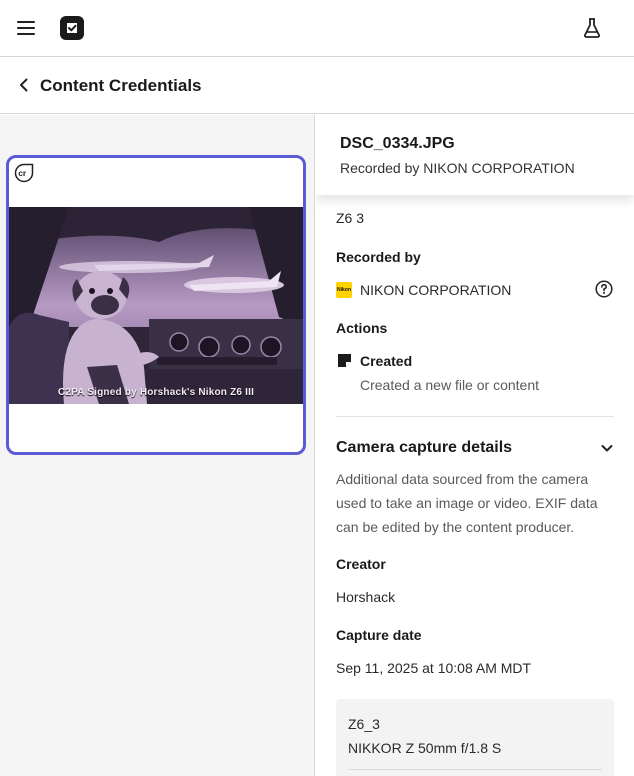  What do you see at coordinates (350, 218) in the screenshot?
I see `device-name: Z6 3` at bounding box center [350, 218].